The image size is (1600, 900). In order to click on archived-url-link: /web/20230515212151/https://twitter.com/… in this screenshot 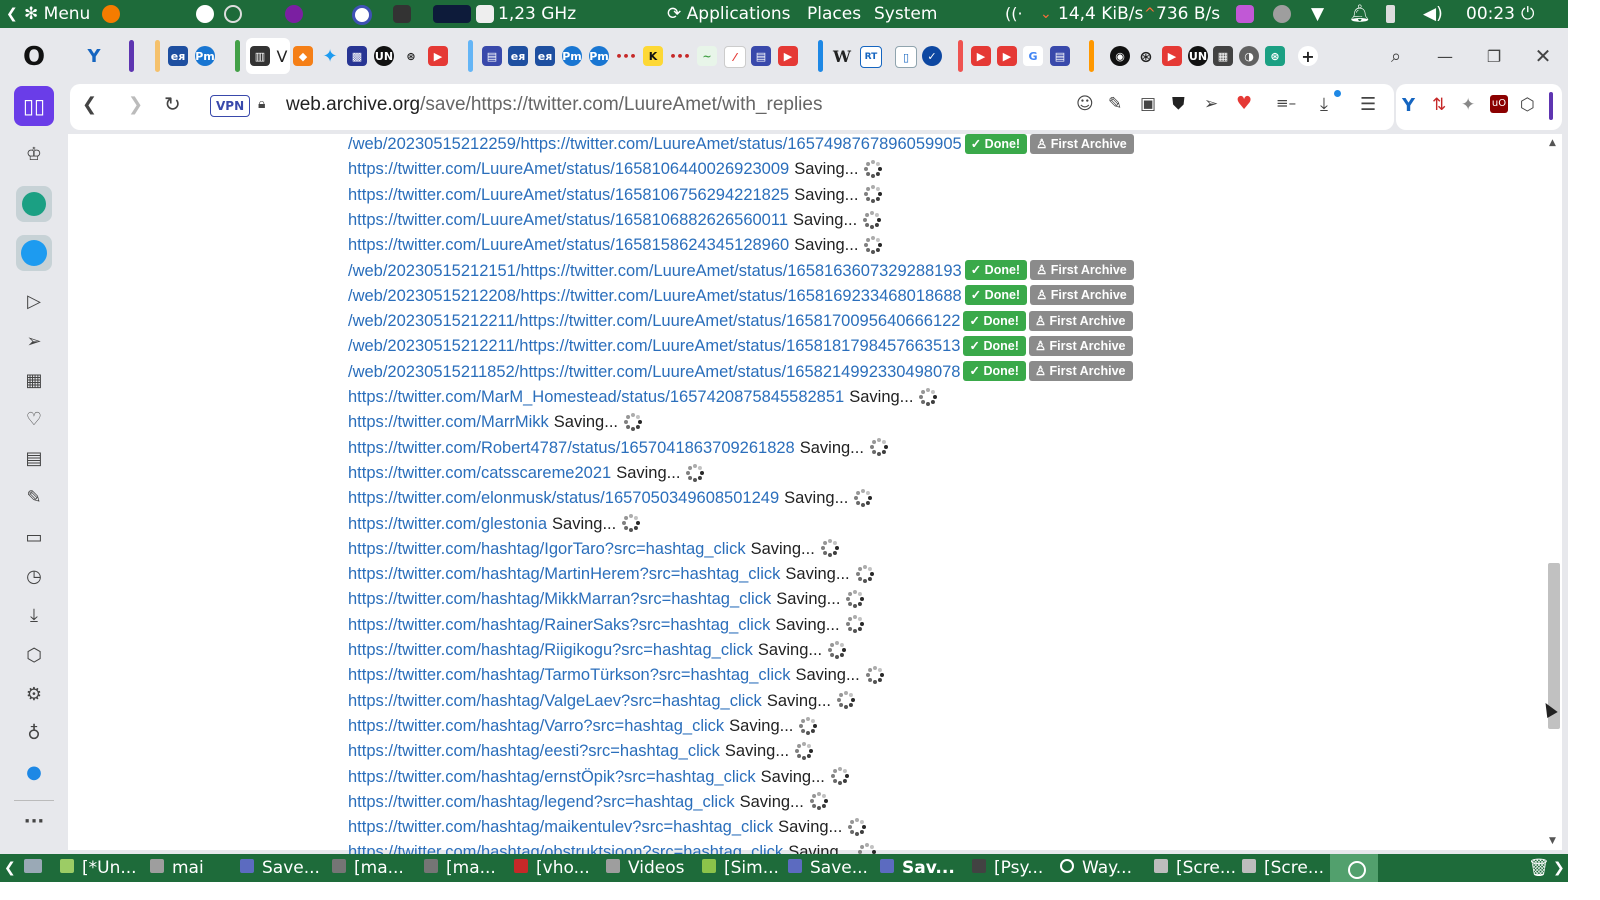, I will do `click(655, 271)`.